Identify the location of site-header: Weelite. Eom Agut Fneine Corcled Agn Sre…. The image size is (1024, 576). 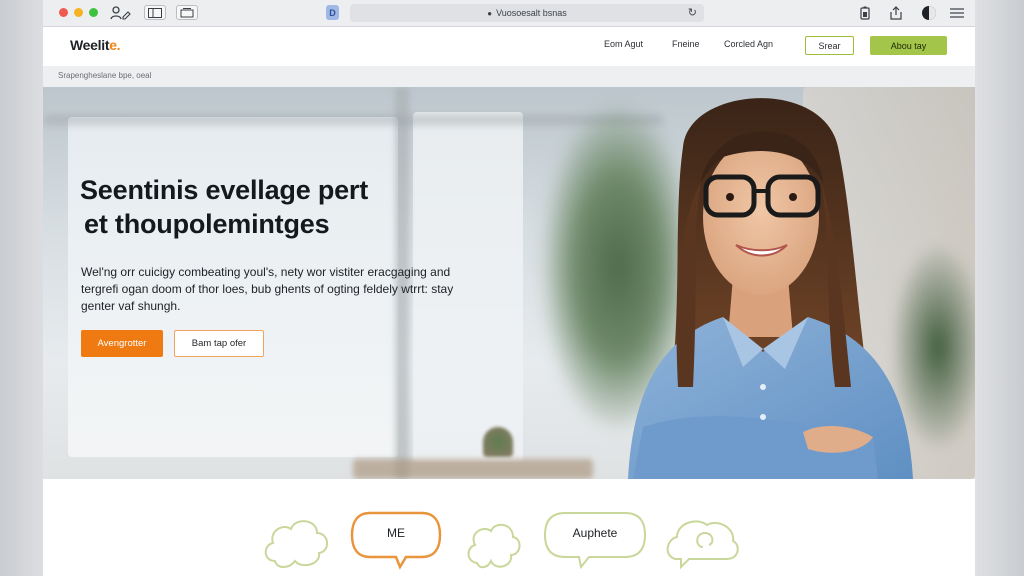
(509, 46).